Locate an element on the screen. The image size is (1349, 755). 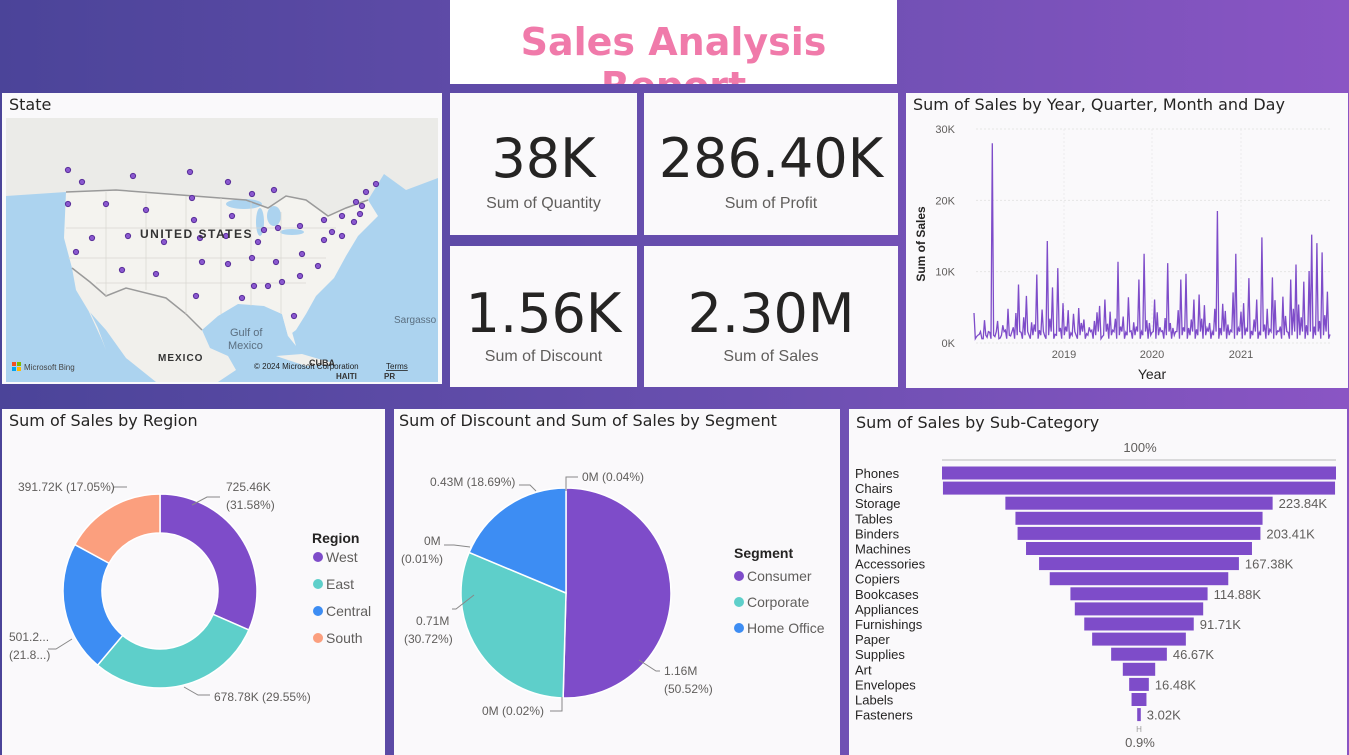
funnel-bars is located at coordinates (1139, 594).